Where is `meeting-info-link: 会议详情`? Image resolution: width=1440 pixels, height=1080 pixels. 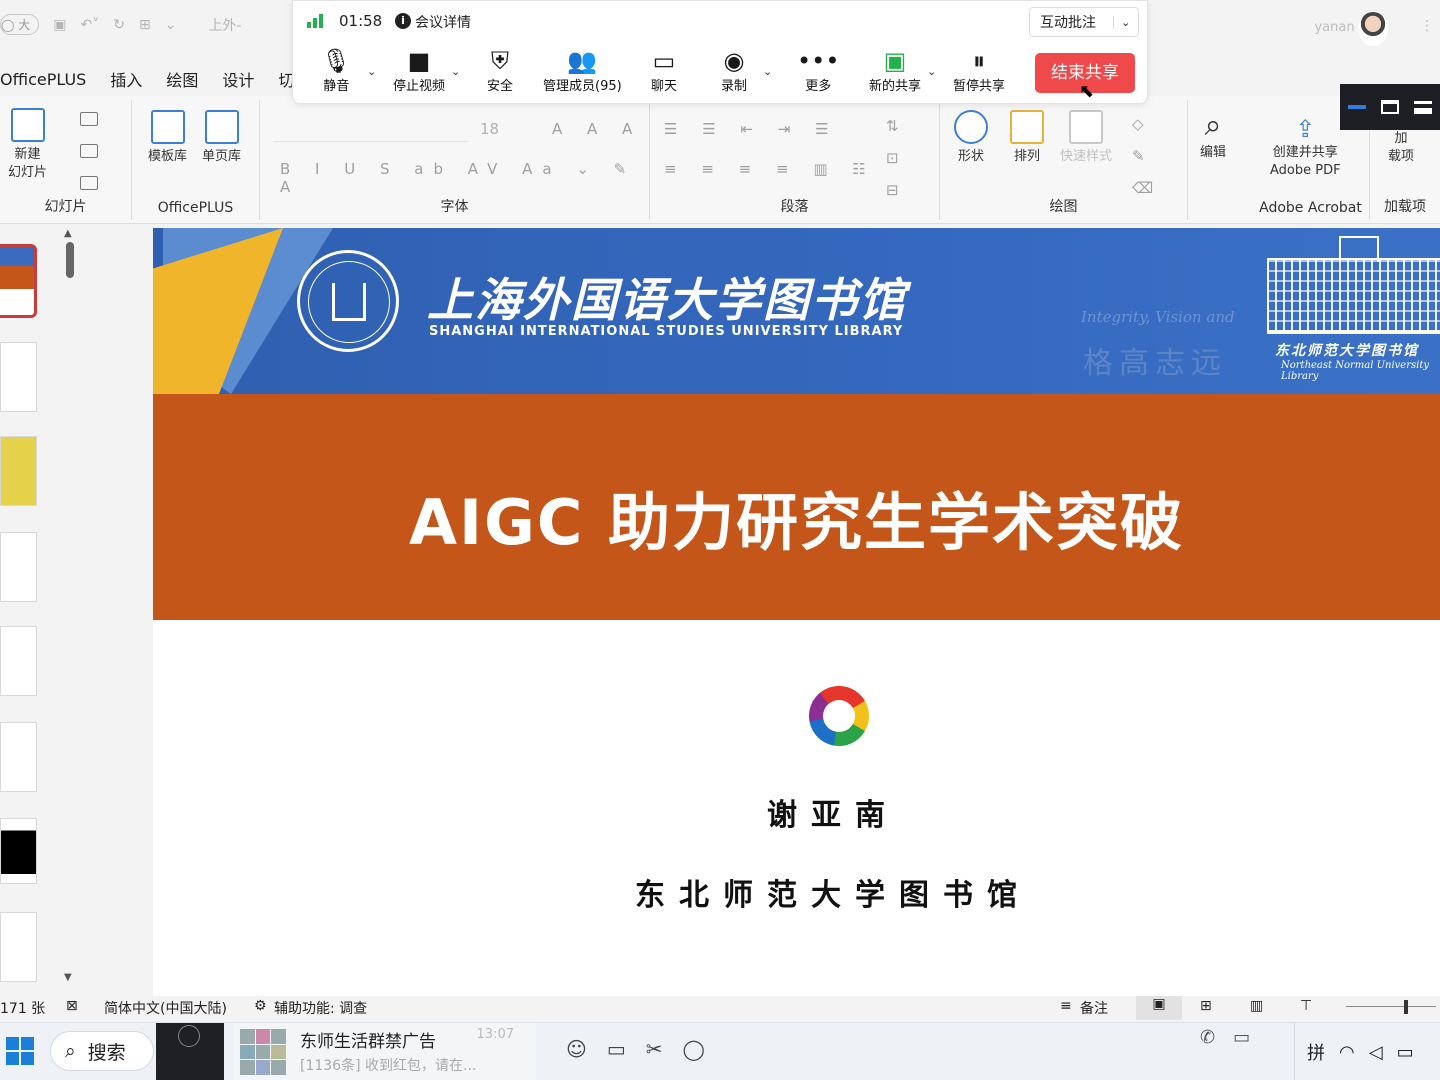 meeting-info-link: 会议详情 is located at coordinates (443, 22).